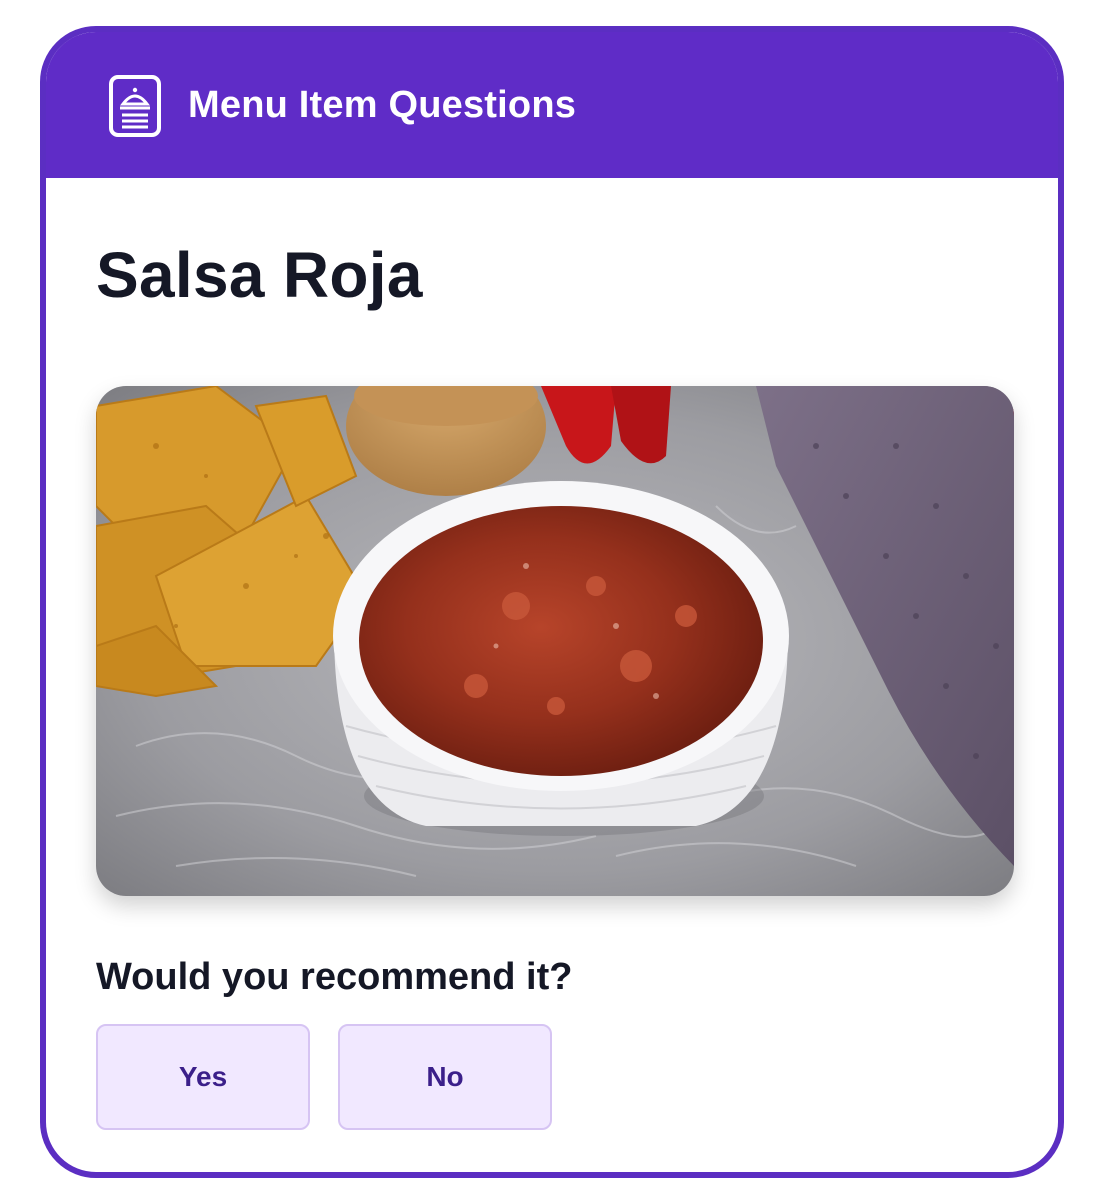 The height and width of the screenshot is (1200, 1111). What do you see at coordinates (259, 275) in the screenshot?
I see `item-title: Salsa Roja` at bounding box center [259, 275].